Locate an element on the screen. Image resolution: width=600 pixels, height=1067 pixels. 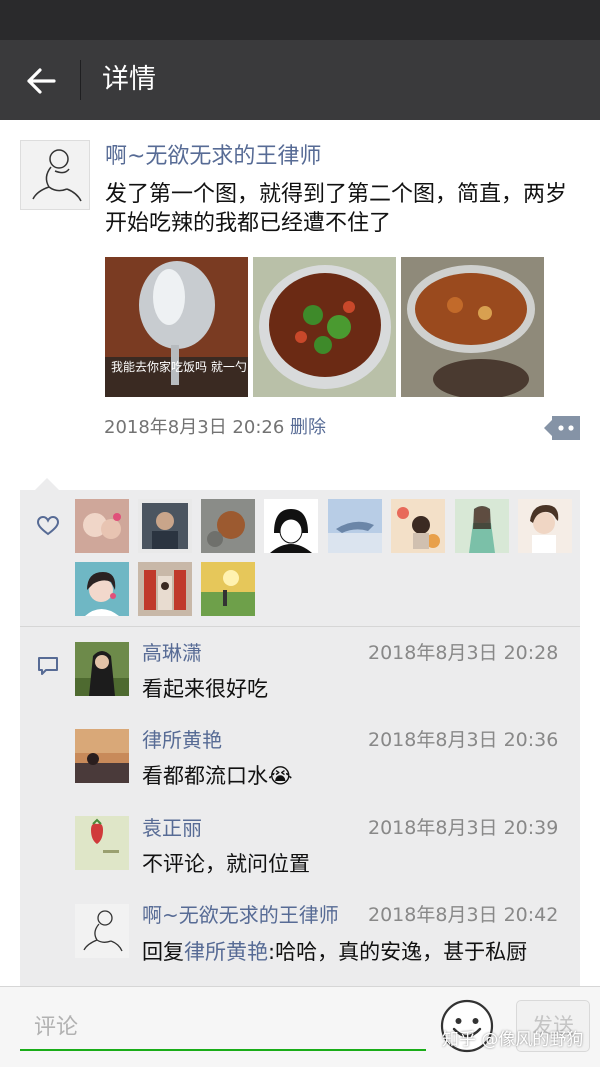
comment-author: 律所黄艳 is located at coordinates (182, 740).